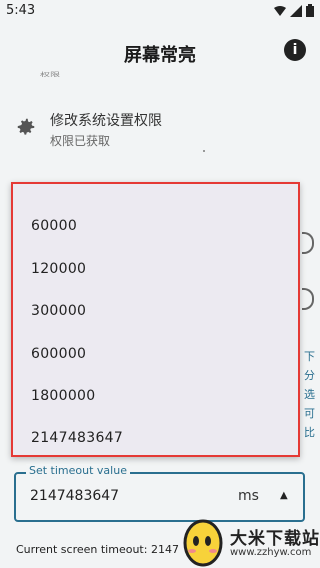  What do you see at coordinates (58, 354) in the screenshot?
I see `menu-item: 600000` at bounding box center [58, 354].